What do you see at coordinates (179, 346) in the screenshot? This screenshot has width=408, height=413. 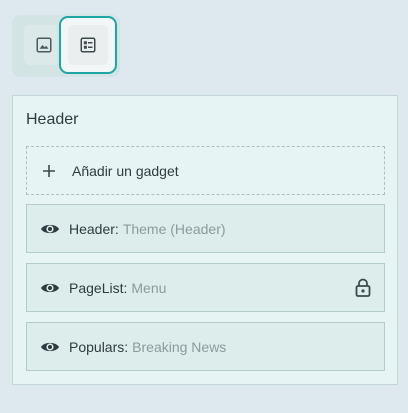 I see `gadget-subtitle: Breaking News` at bounding box center [179, 346].